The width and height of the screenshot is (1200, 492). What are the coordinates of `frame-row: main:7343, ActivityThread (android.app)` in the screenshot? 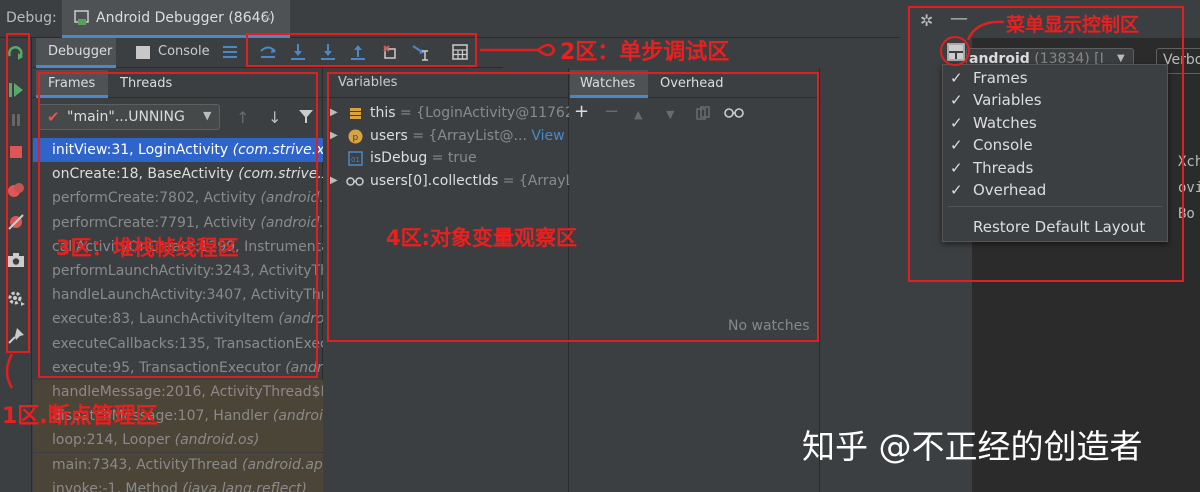 It's located at (178, 464).